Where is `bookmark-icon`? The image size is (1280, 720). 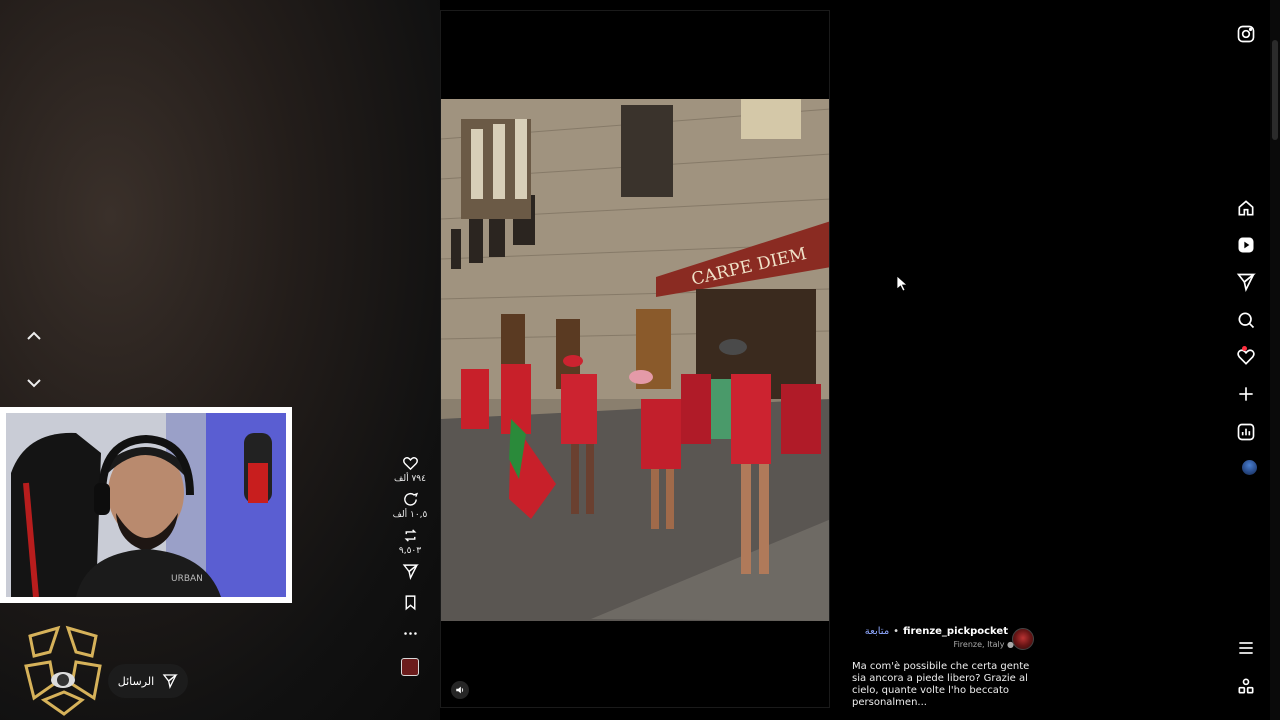 bookmark-icon is located at coordinates (410, 603).